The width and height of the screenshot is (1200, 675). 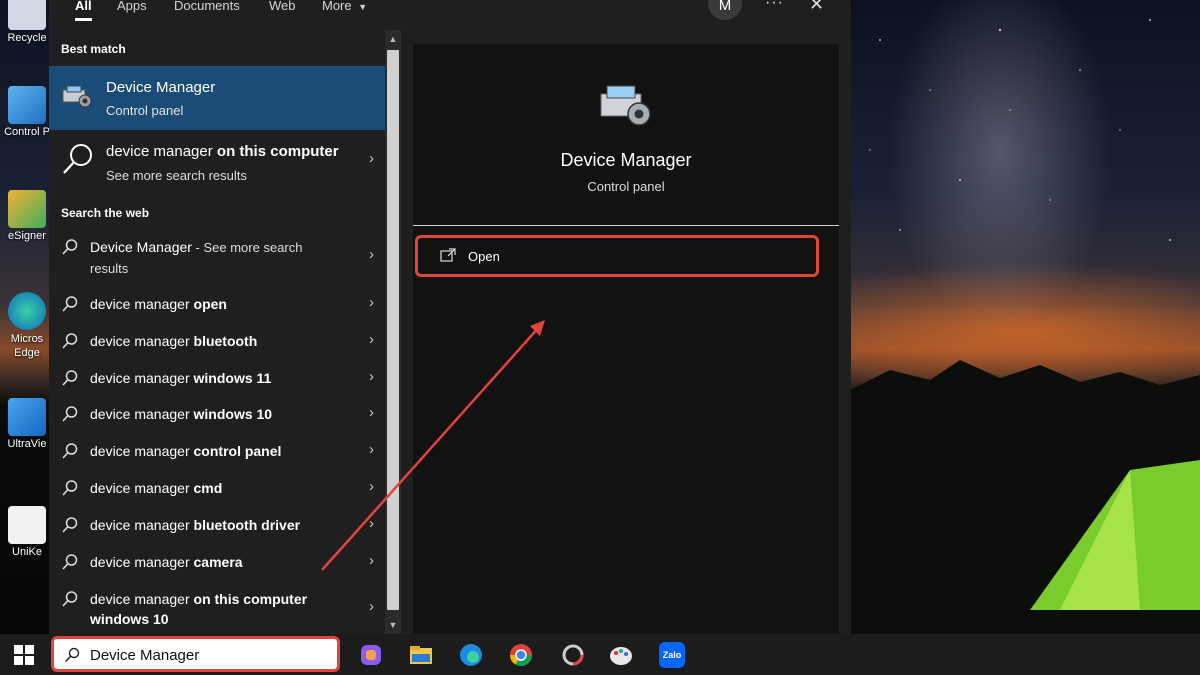 I want to click on web-suggestion-item: device manager bluetooth driver ›, so click(x=217, y=526).